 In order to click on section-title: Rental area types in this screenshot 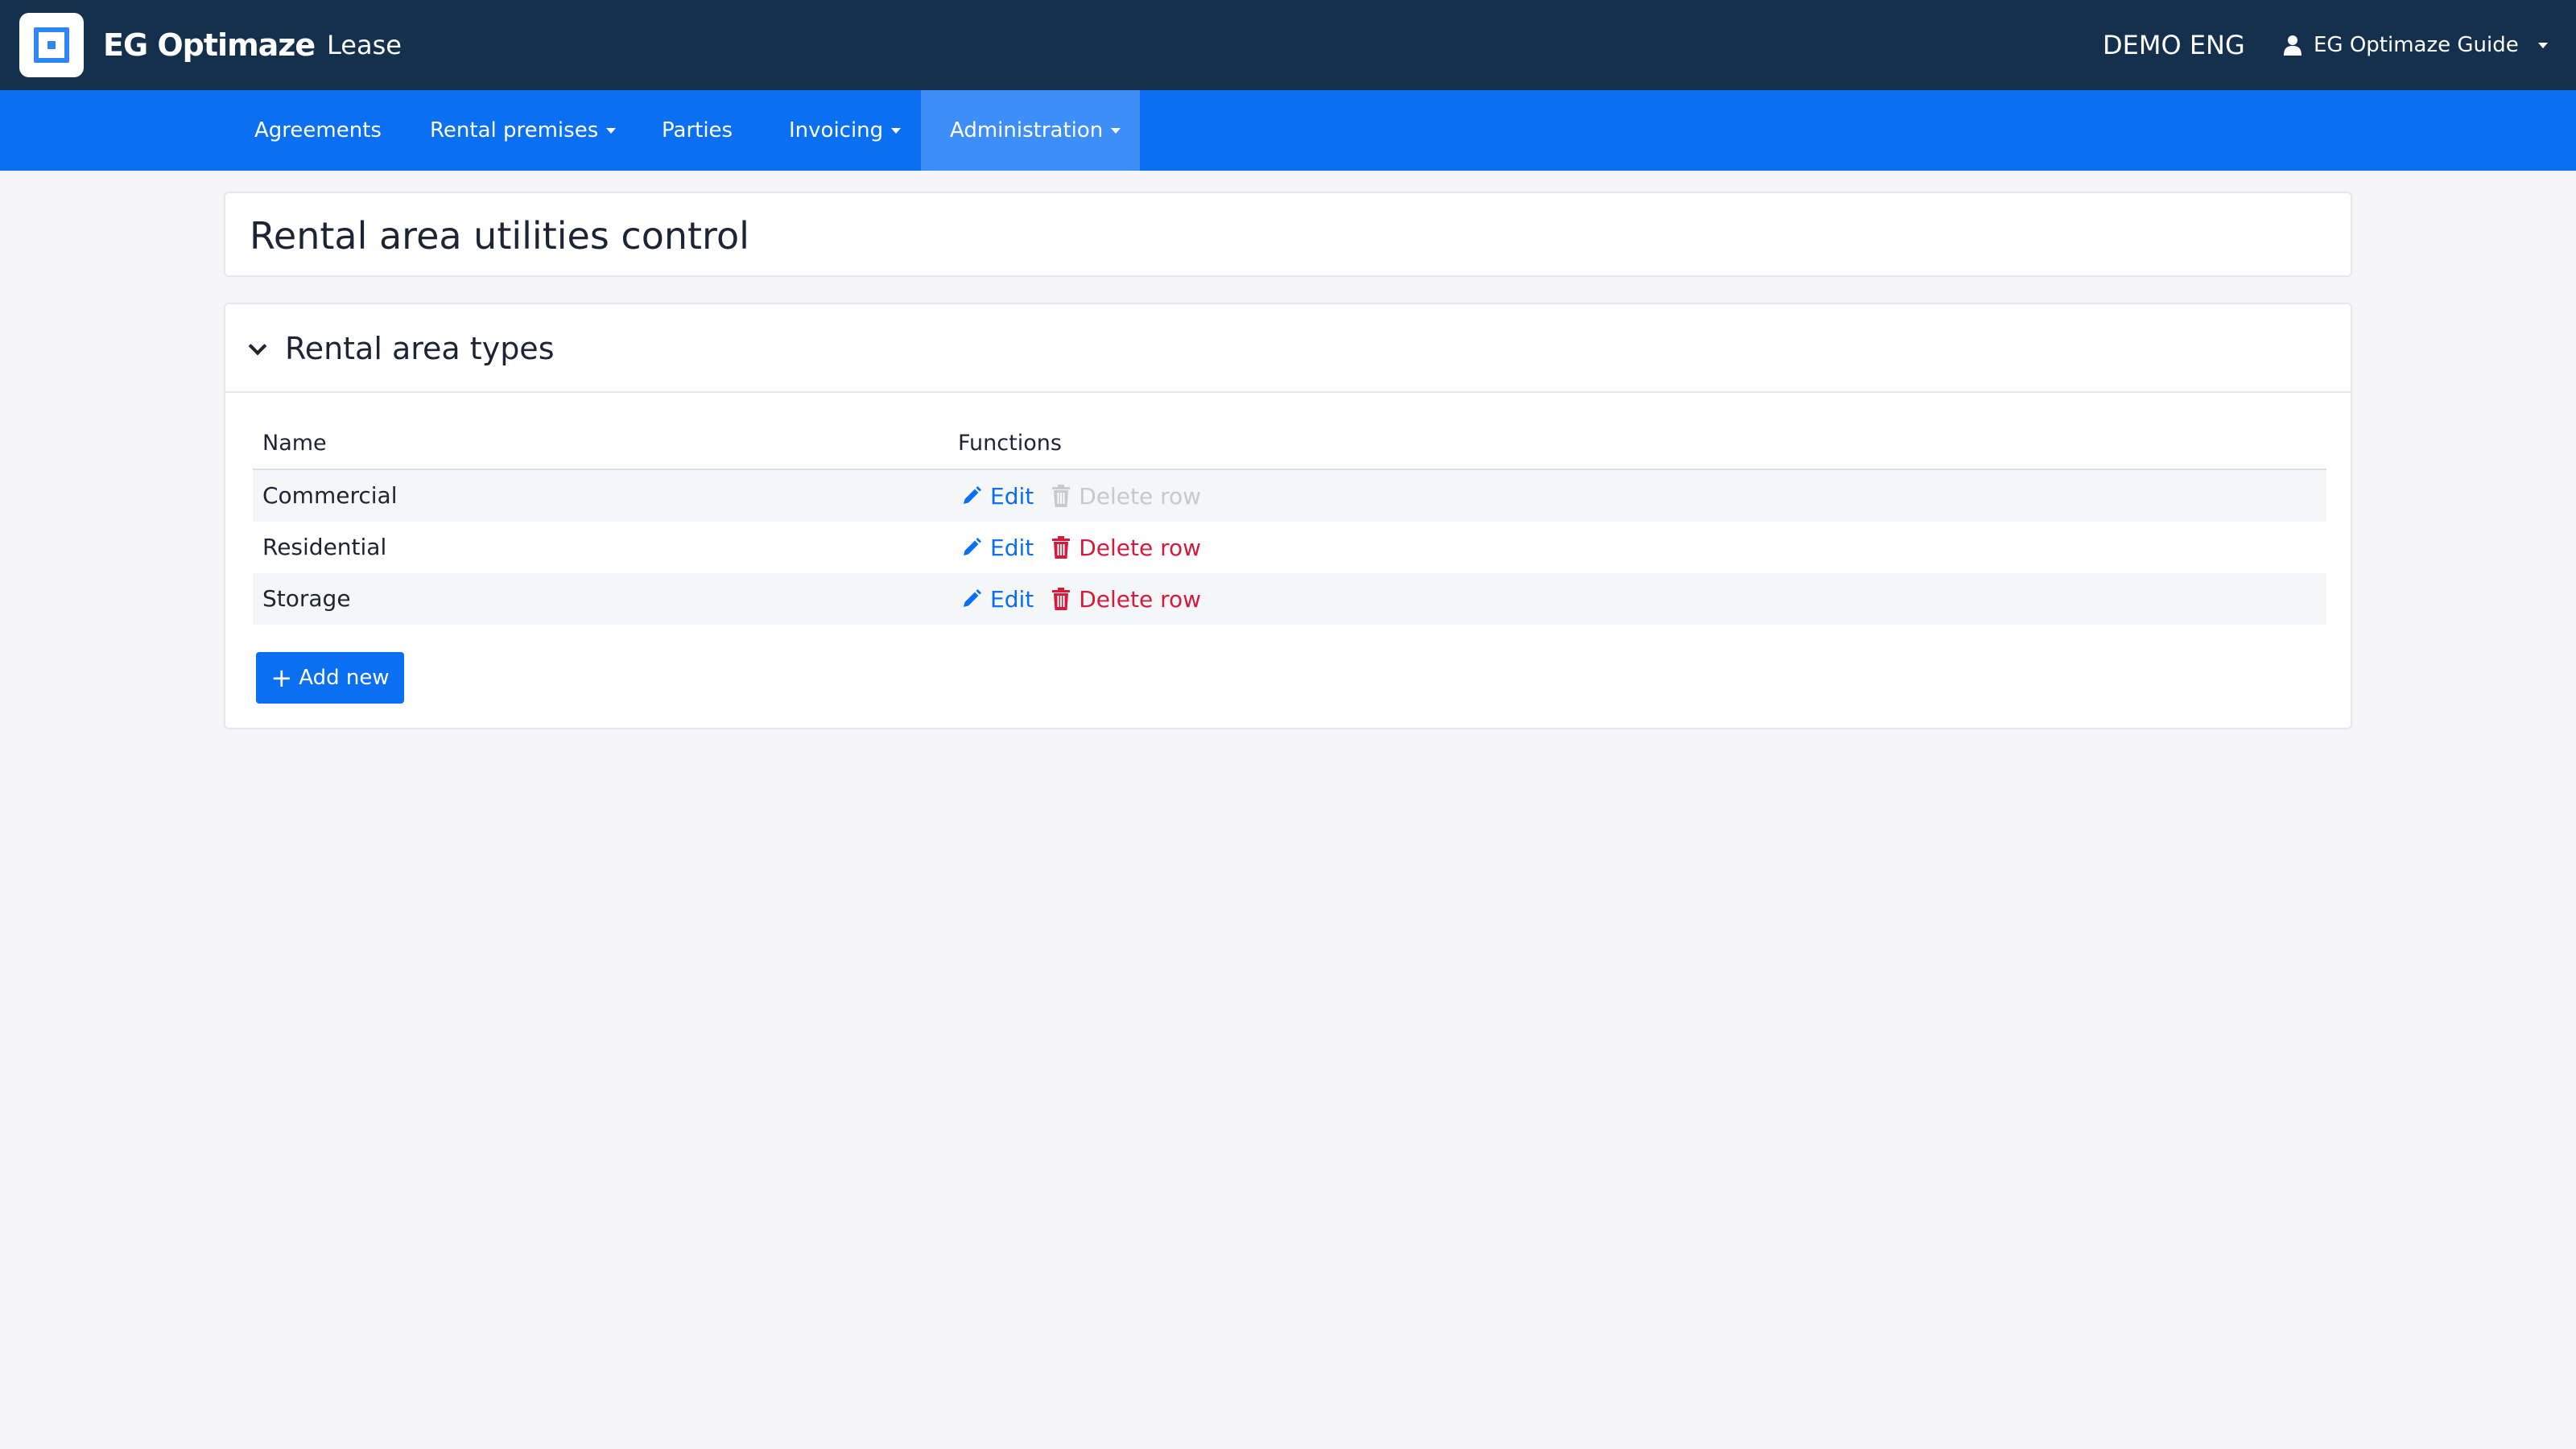, I will do `click(420, 348)`.